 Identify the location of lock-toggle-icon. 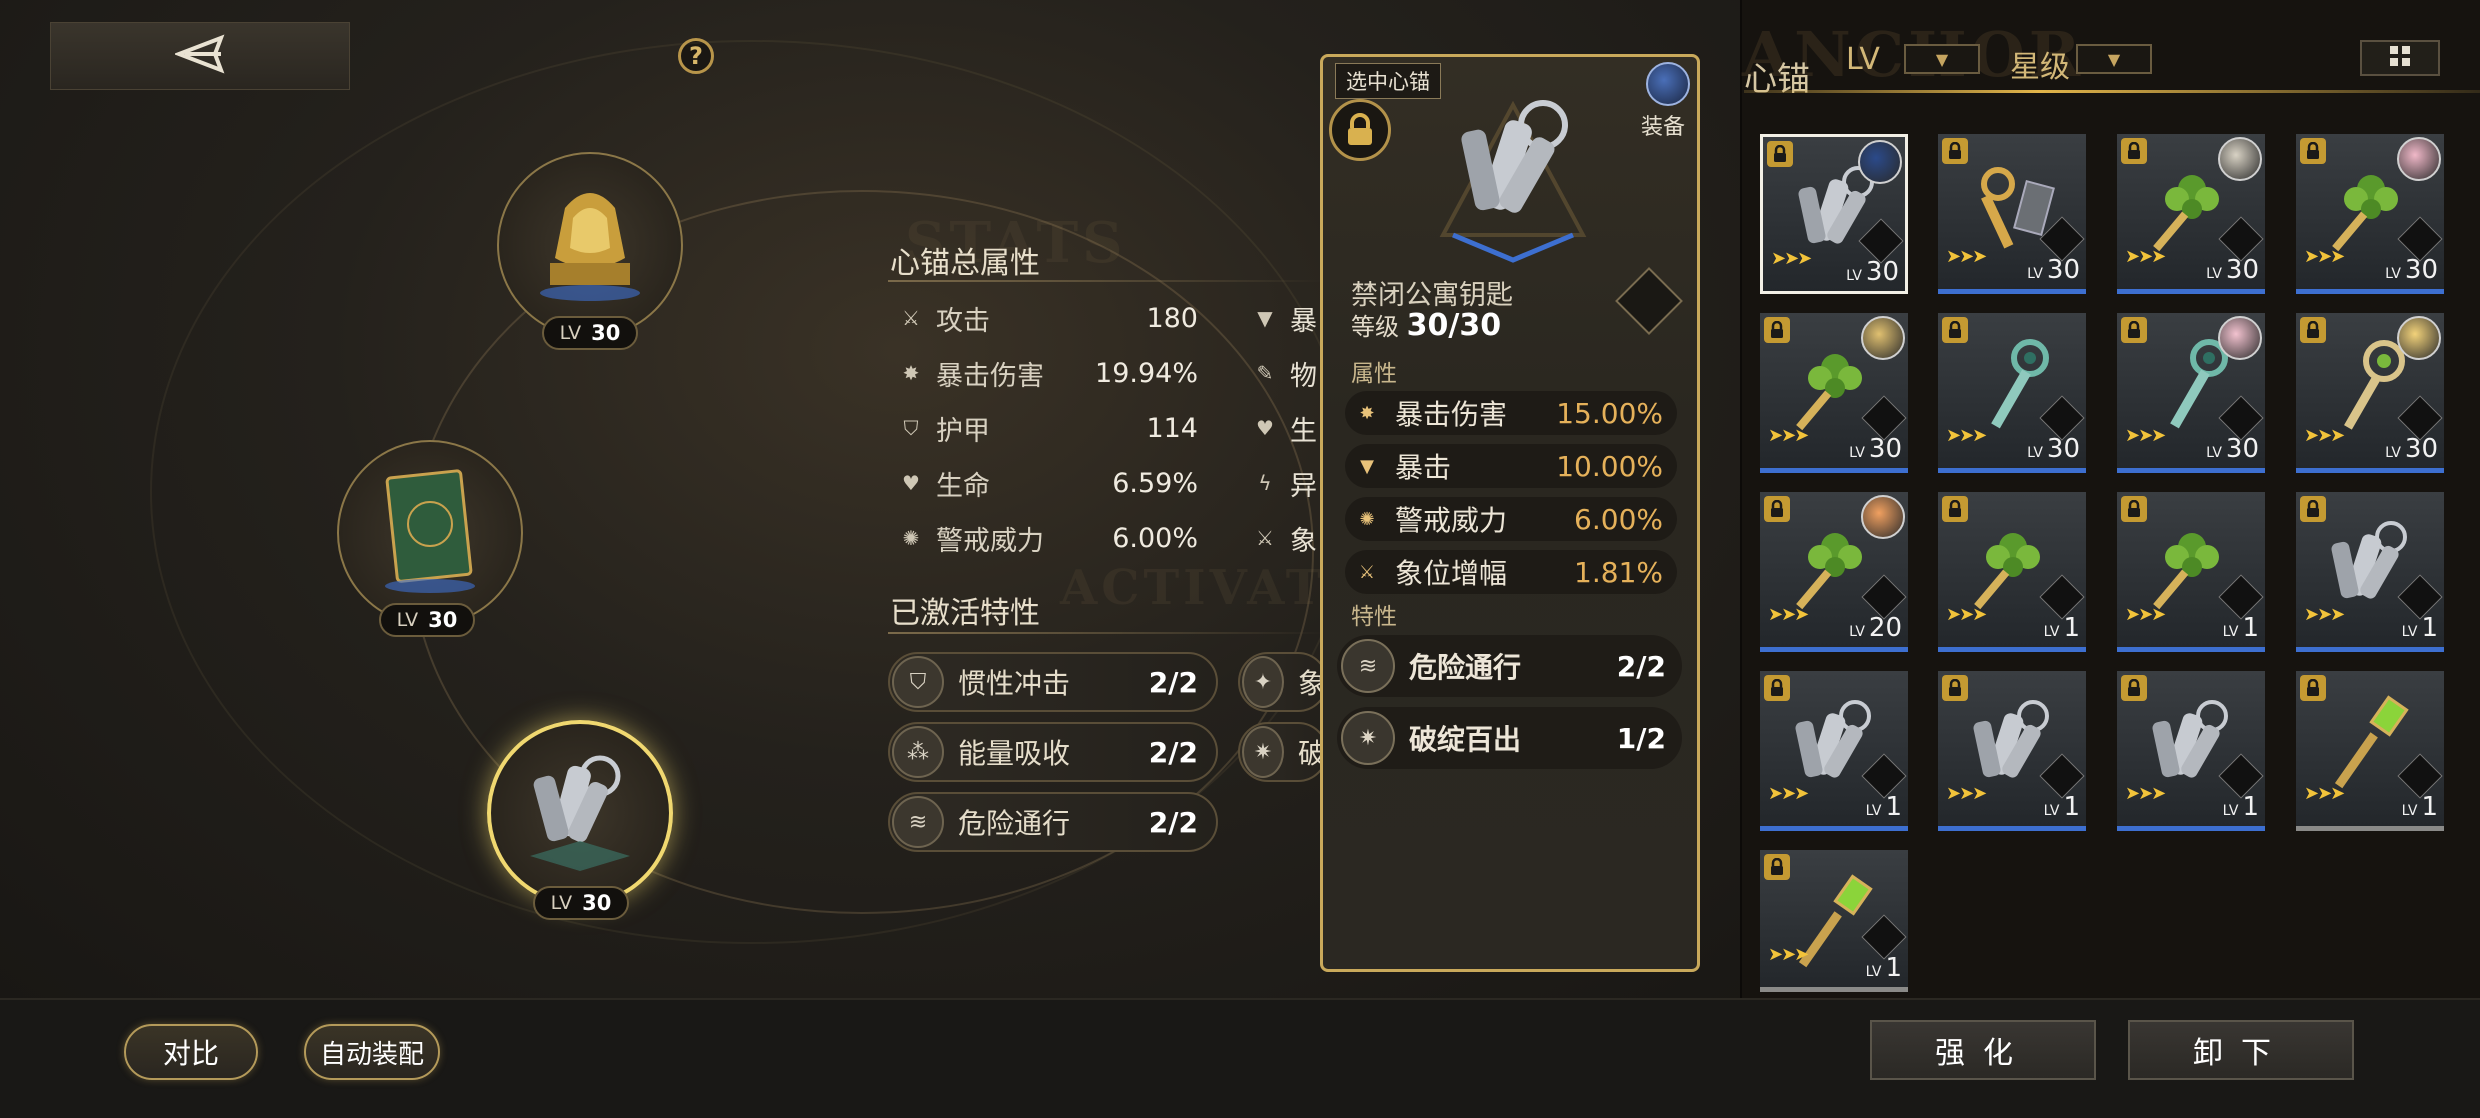
(1360, 130).